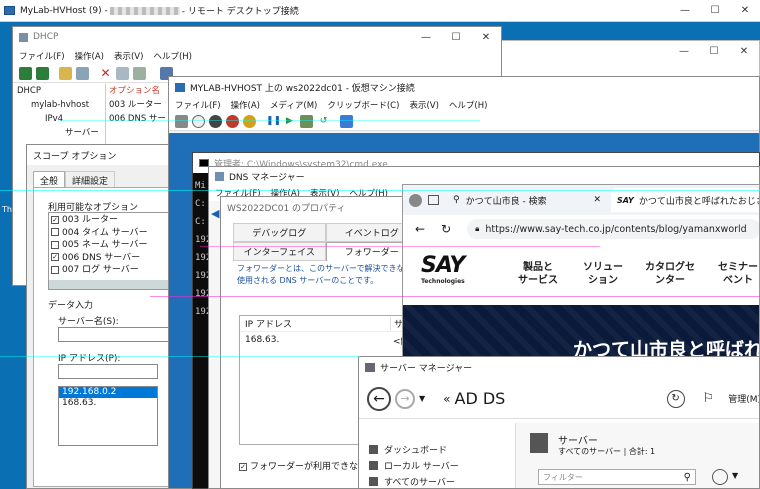 The width and height of the screenshot is (760, 489). Describe the element at coordinates (329, 340) in the screenshot. I see `table-row: 168.63. <解` at that location.